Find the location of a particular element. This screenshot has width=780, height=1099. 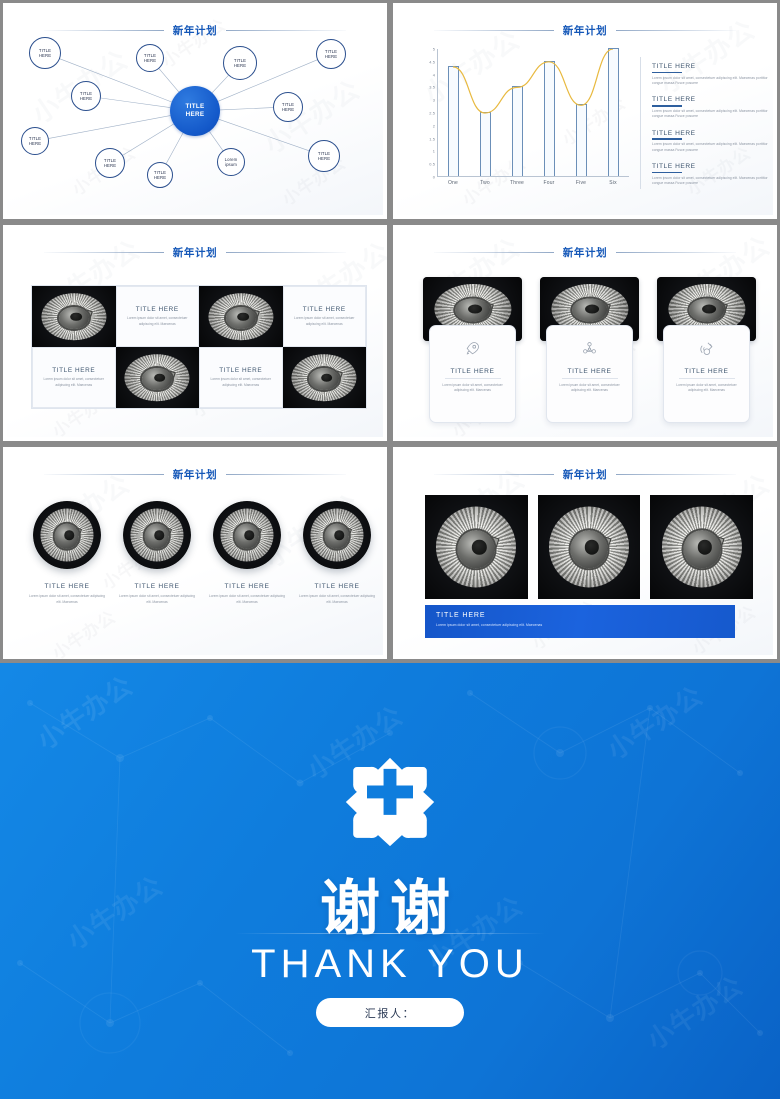

header-rule-left is located at coordinates (493, 252).